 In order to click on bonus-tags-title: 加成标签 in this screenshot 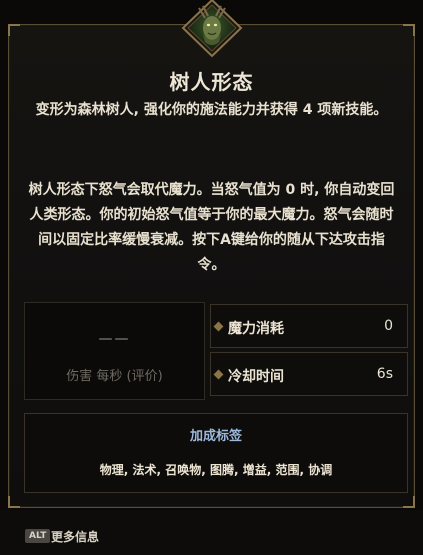, I will do `click(215, 436)`.